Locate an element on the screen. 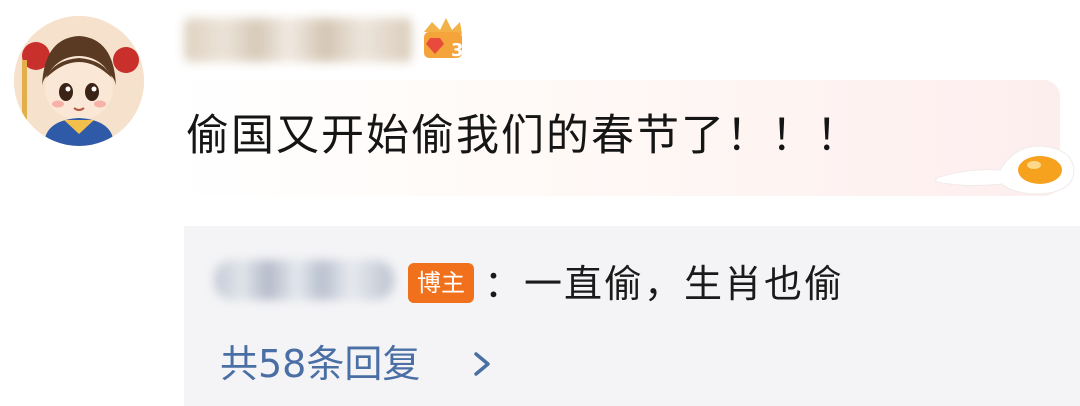  comment-text: 偷国又开始偷我们的春节了！！！ is located at coordinates (523, 136).